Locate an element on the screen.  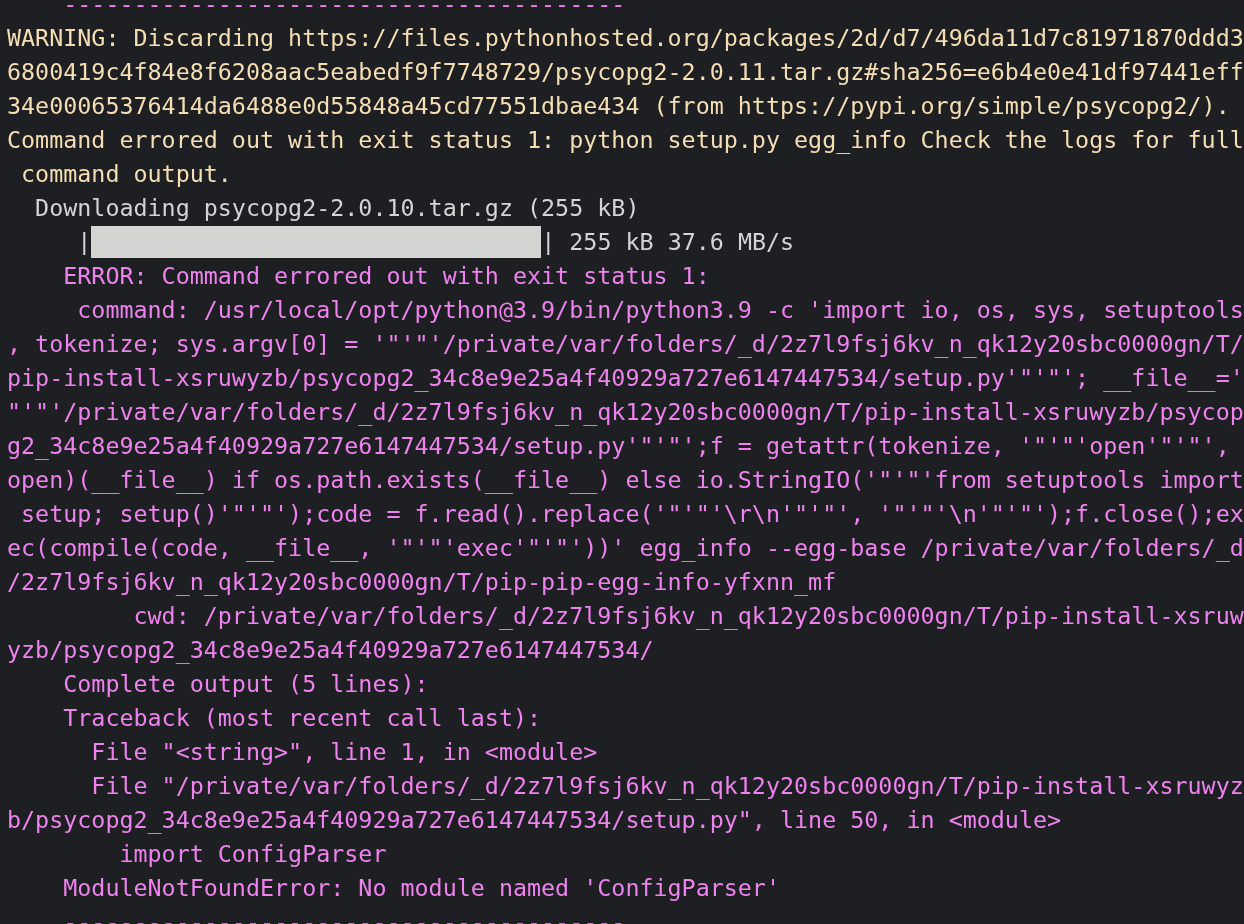
output-line: b/psycopg2_34c8e9e25a4f40929a727e6147447534/setup.py", line 50, in <module> is located at coordinates (534, 820).